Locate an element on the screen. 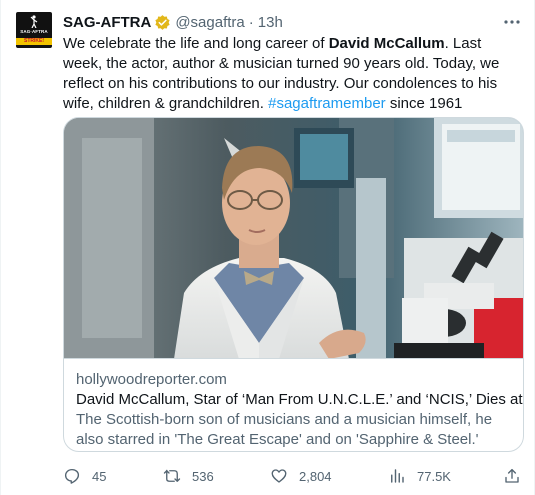  heart-icon is located at coordinates (279, 476).